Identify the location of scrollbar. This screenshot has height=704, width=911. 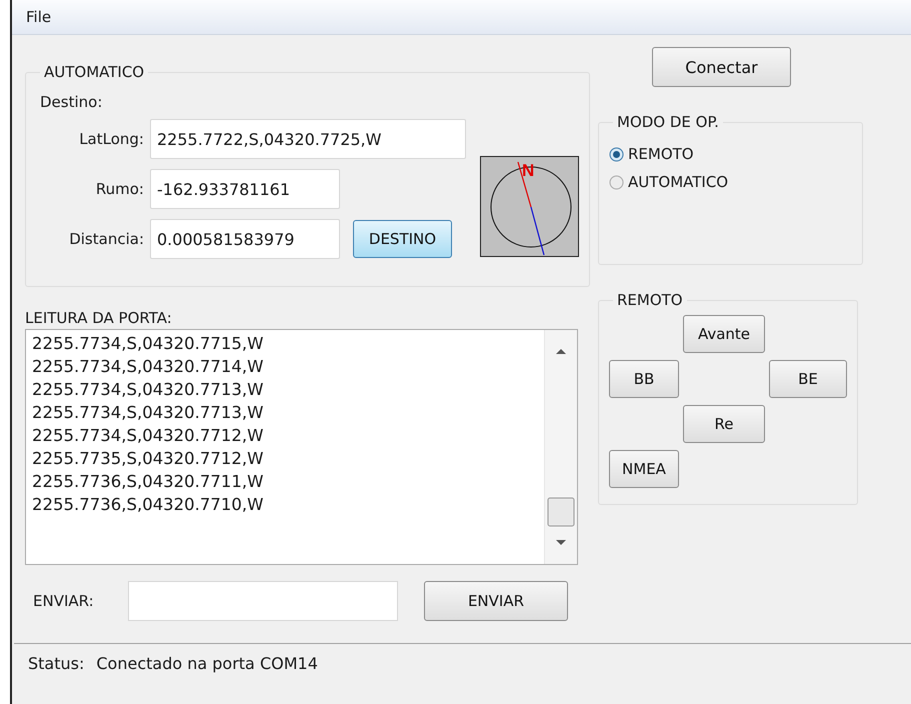
(560, 447).